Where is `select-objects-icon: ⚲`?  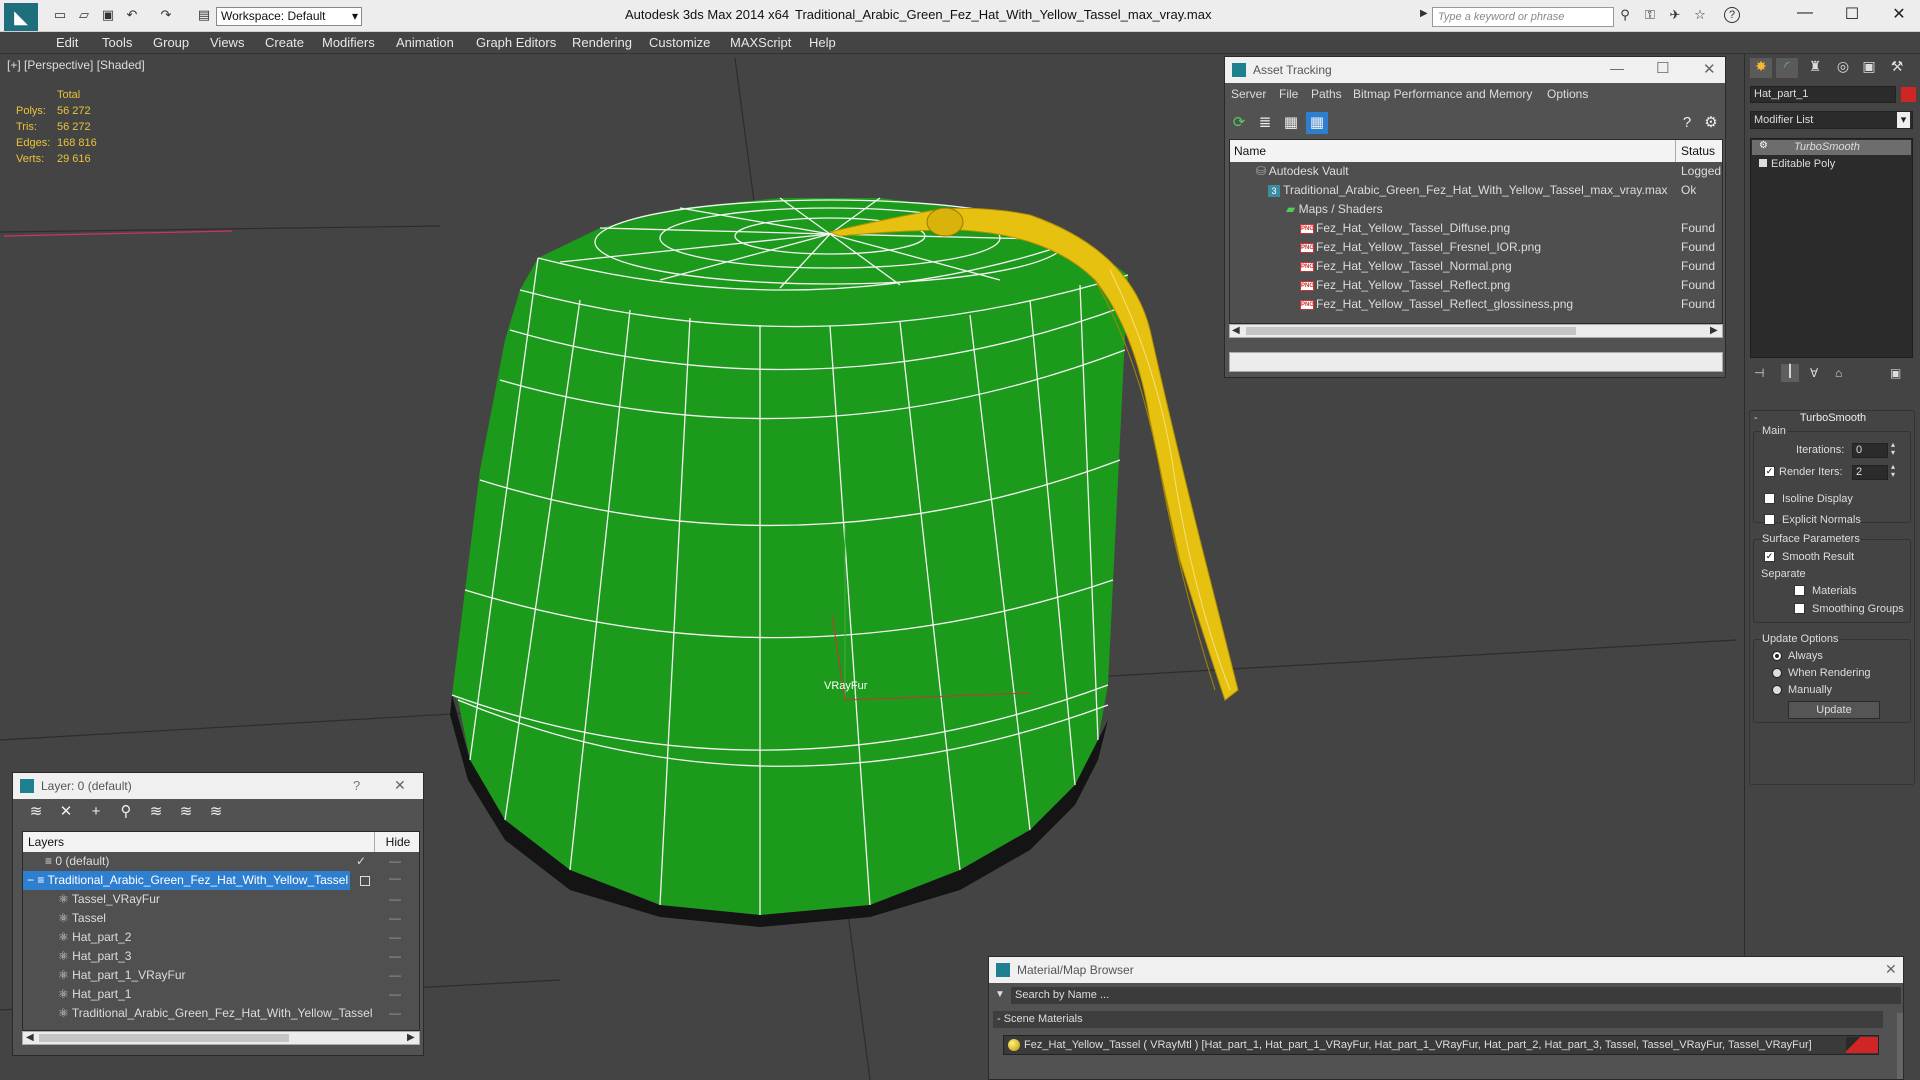 select-objects-icon: ⚲ is located at coordinates (126, 812).